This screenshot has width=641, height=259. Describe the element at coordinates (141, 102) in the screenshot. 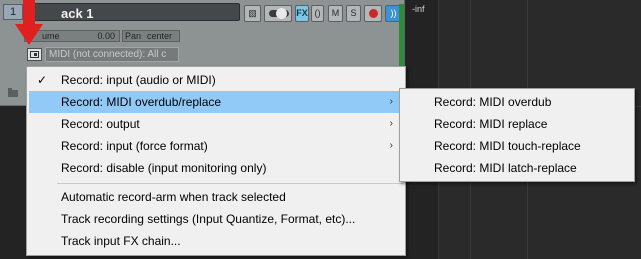

I see `menu-item-label: Record: MIDI overdub/replace` at that location.